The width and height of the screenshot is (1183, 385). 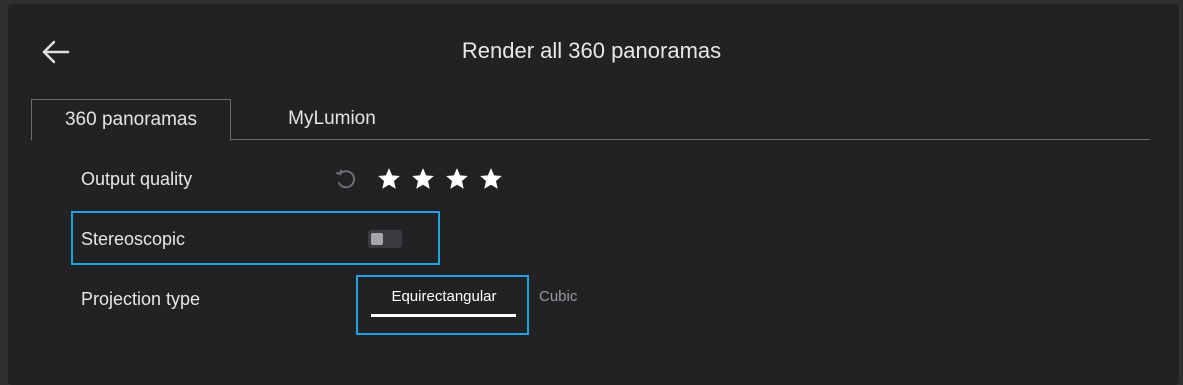 I want to click on tab-mylumion: MyLumion, so click(x=332, y=119).